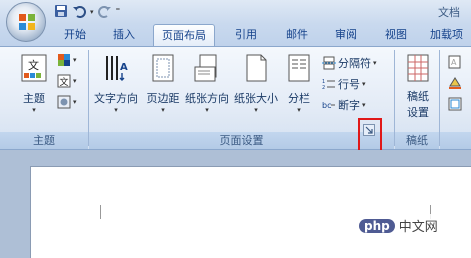  I want to click on theme-colors-icon, so click(64, 60).